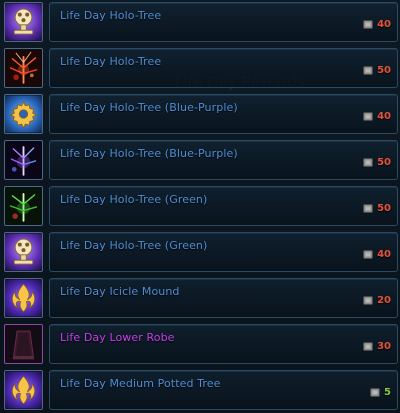 The image size is (400, 413). I want to click on item-panel: Life Day Holo-Tree (Blue-Purple) 50, so click(223, 160).